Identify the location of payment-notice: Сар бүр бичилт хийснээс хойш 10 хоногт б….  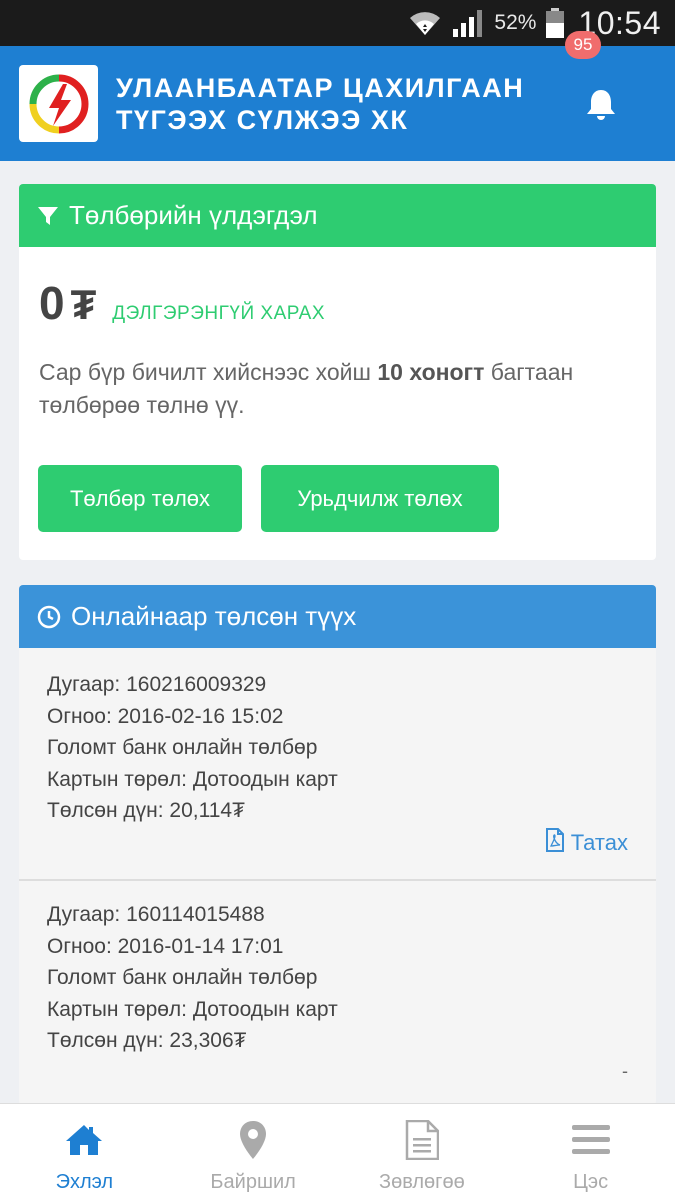
(334, 389).